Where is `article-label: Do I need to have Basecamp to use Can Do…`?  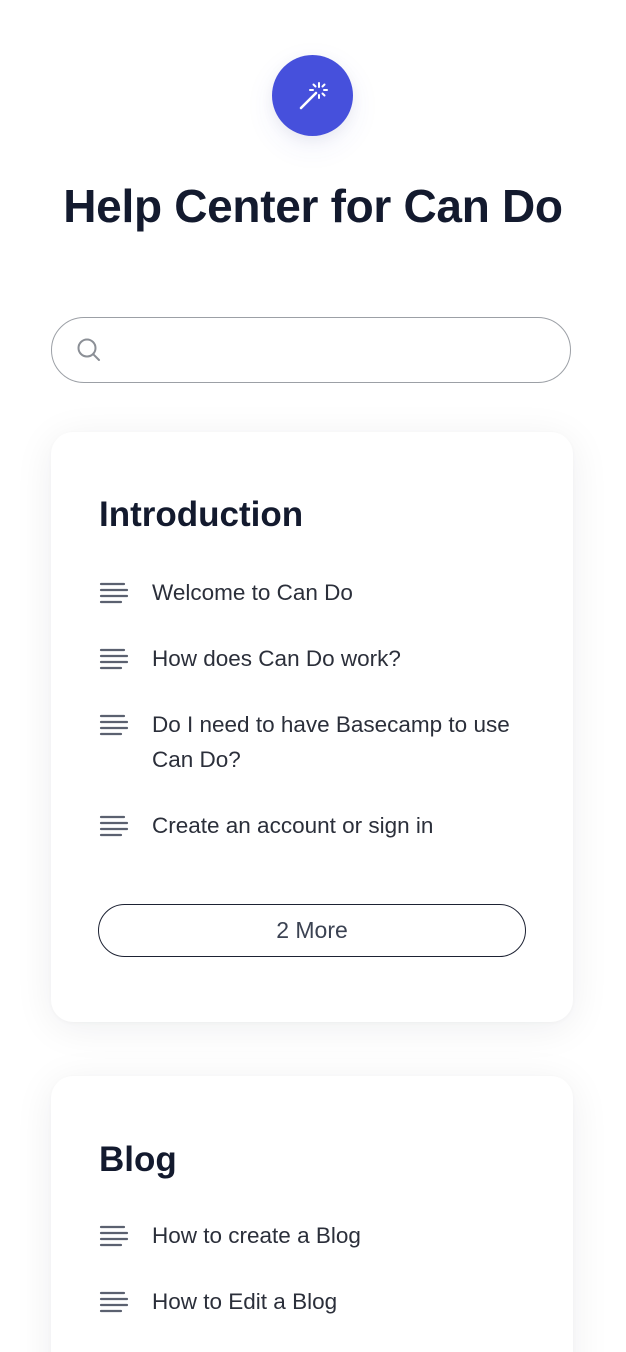 article-label: Do I need to have Basecamp to use Can Do… is located at coordinates (331, 742).